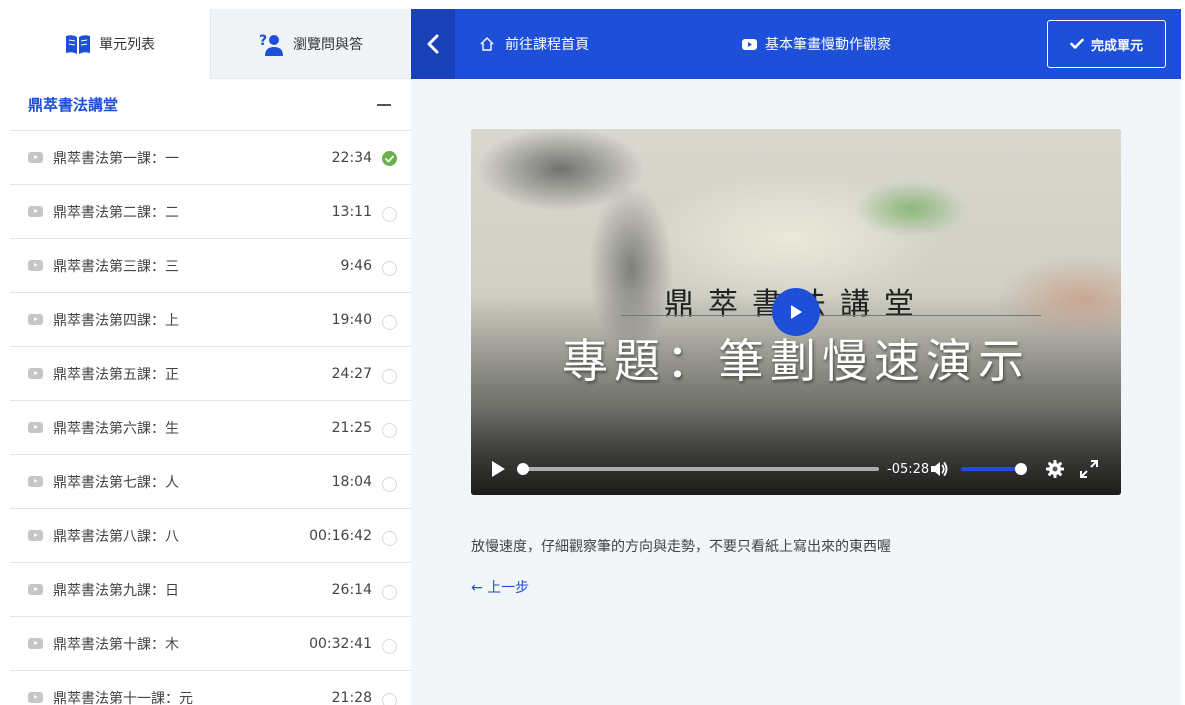  I want to click on lesson-item: 鼎萃書法第六課：生 21:25, so click(210, 428).